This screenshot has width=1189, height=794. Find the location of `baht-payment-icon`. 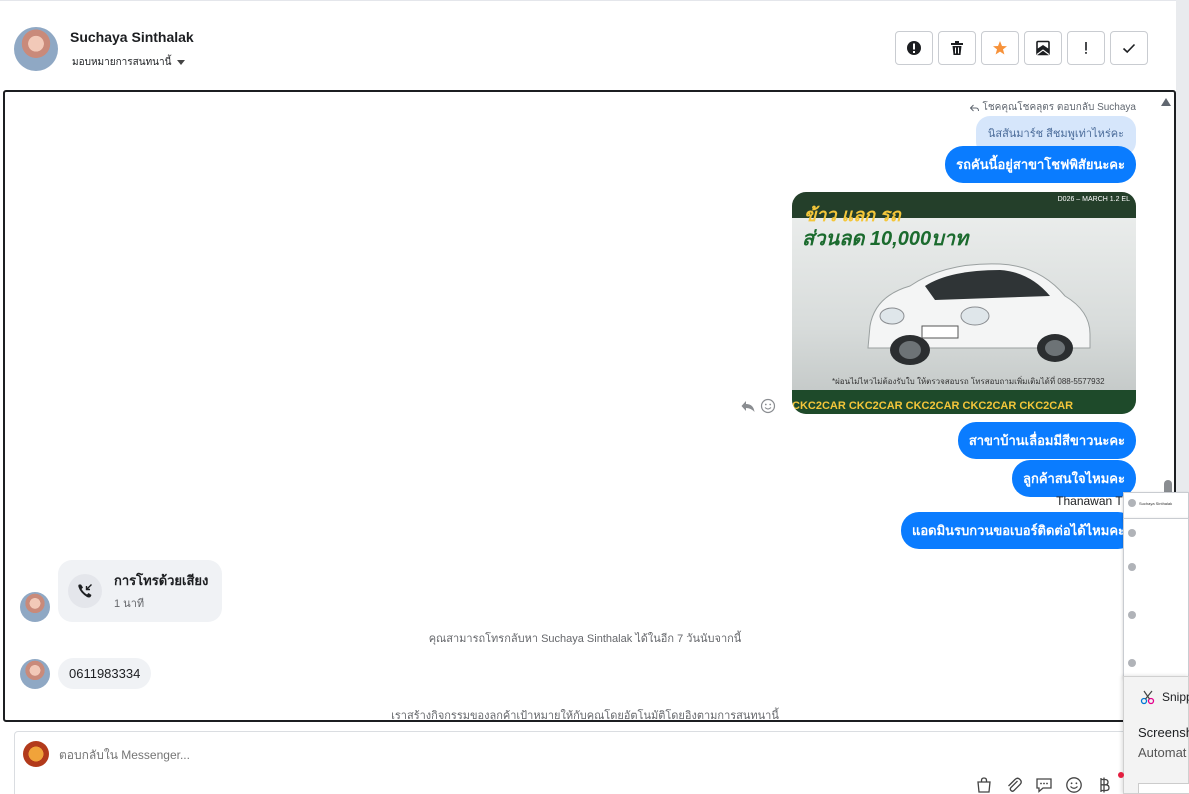

baht-payment-icon is located at coordinates (1104, 785).